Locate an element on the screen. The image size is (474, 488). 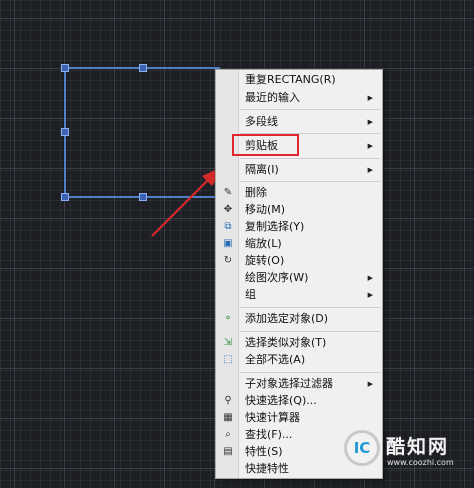
menu-item-quick-calculator: ▦ 快速计算器 is located at coordinates (299, 418).